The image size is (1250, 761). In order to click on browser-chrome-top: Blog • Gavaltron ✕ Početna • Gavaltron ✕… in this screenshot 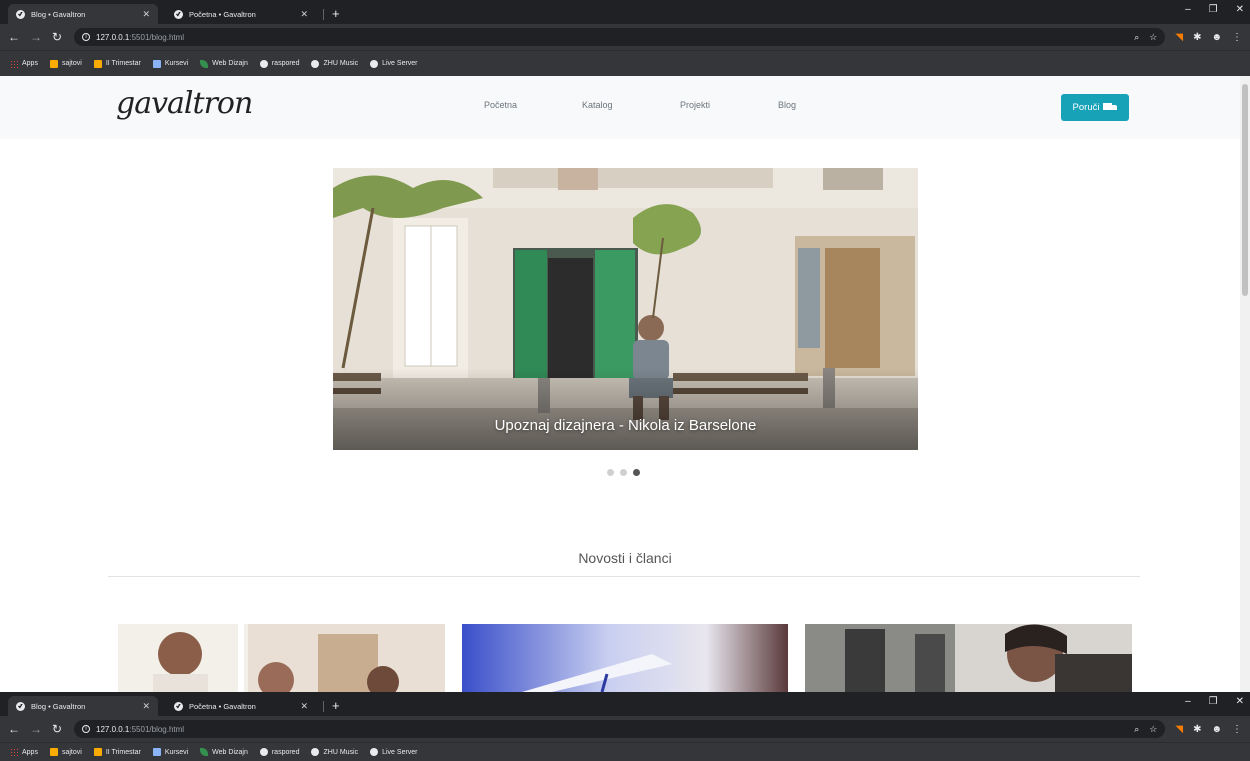, I will do `click(625, 38)`.